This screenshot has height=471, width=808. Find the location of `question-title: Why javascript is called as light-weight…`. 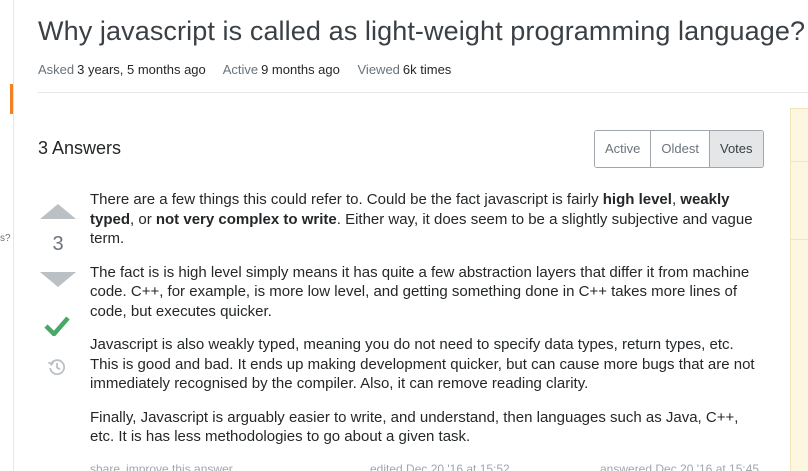

question-title: Why javascript is called as light-weight… is located at coordinates (421, 31).